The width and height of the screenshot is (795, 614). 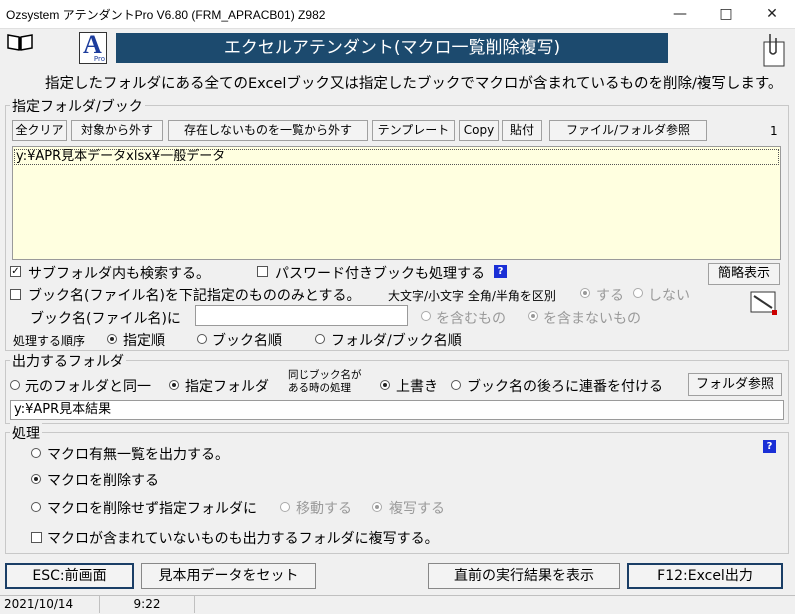 What do you see at coordinates (726, 14) in the screenshot?
I see `maximize-button: □` at bounding box center [726, 14].